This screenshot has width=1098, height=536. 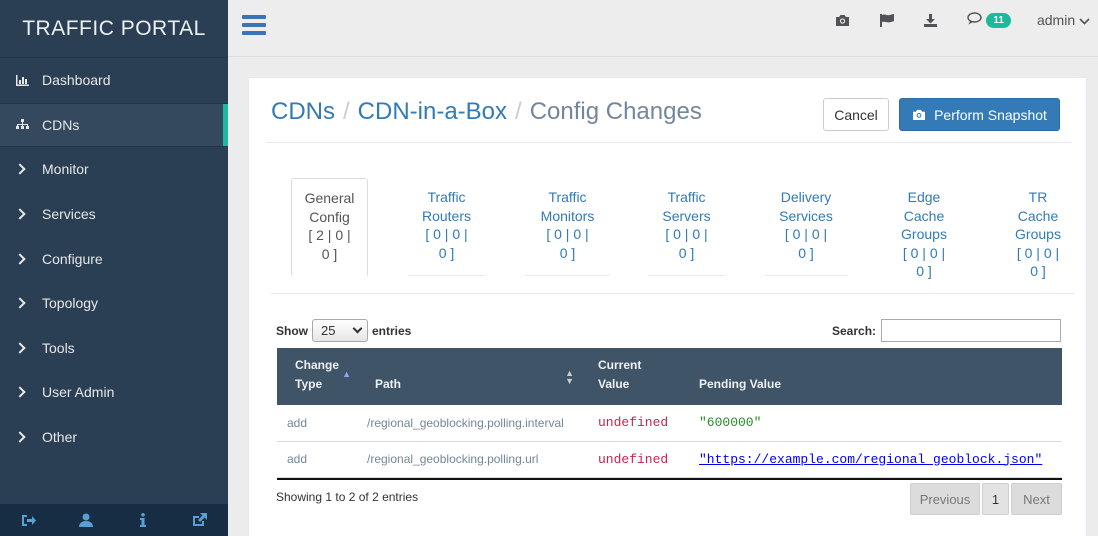 I want to click on bar-chart-icon, so click(x=22, y=80).